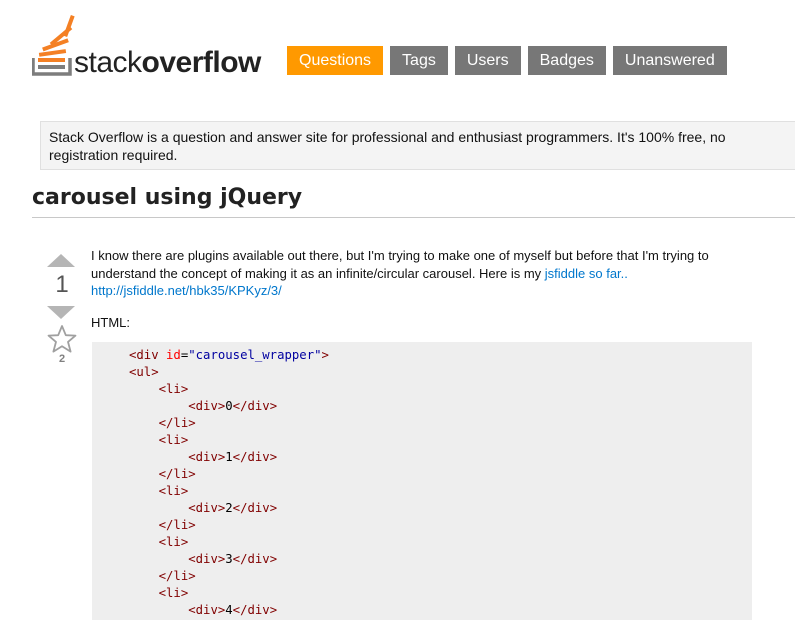  What do you see at coordinates (669, 60) in the screenshot?
I see `nav-unanswered: Unanswered` at bounding box center [669, 60].